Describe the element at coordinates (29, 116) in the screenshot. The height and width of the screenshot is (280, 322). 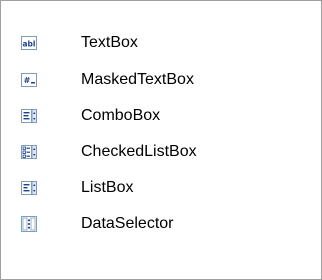
I see `combobox-icon` at that location.